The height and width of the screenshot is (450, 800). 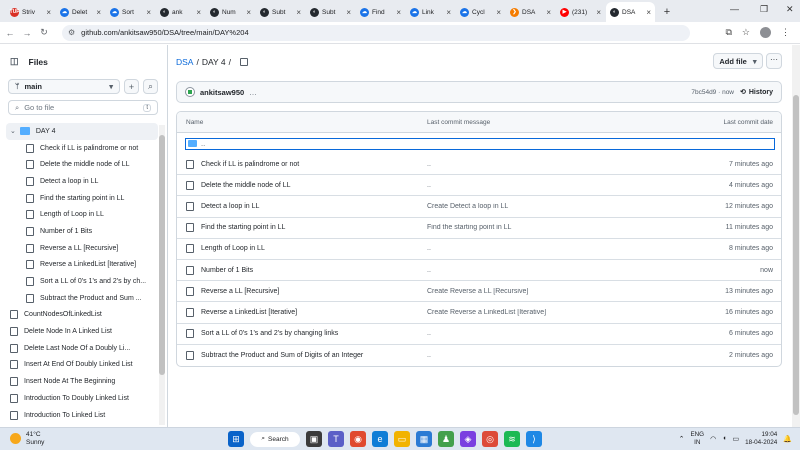 What do you see at coordinates (79, 198) in the screenshot?
I see `tree-file-item: Find the starting point in LL` at bounding box center [79, 198].